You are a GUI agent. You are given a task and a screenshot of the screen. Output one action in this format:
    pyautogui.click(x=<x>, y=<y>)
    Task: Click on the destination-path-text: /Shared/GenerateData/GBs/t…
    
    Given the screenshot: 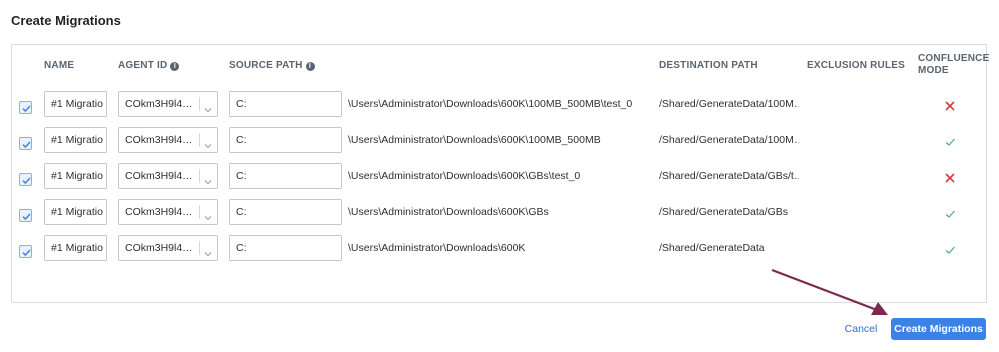 What is the action you would take?
    pyautogui.click(x=729, y=176)
    